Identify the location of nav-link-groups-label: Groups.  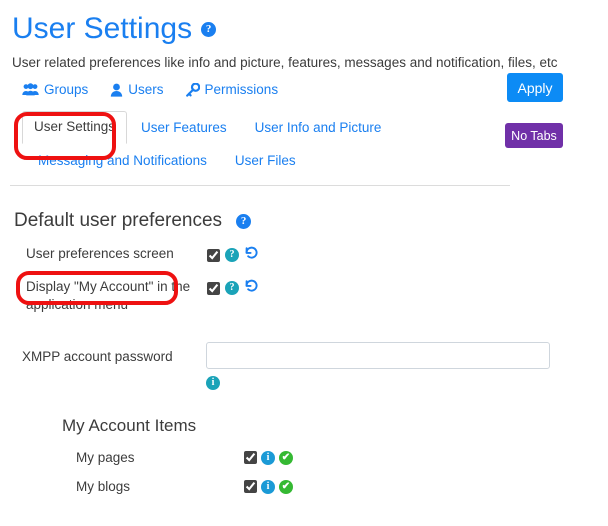
(66, 89).